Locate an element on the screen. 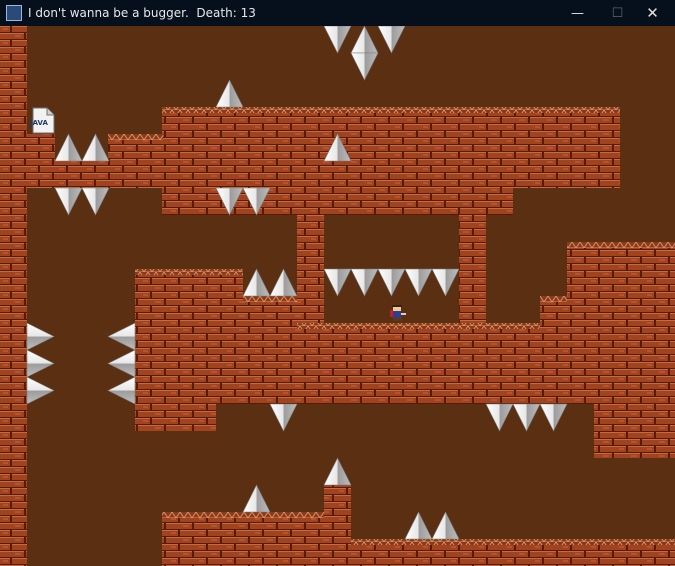 The image size is (675, 566). title-main: I don't wanna be a bugger. is located at coordinates (108, 13).